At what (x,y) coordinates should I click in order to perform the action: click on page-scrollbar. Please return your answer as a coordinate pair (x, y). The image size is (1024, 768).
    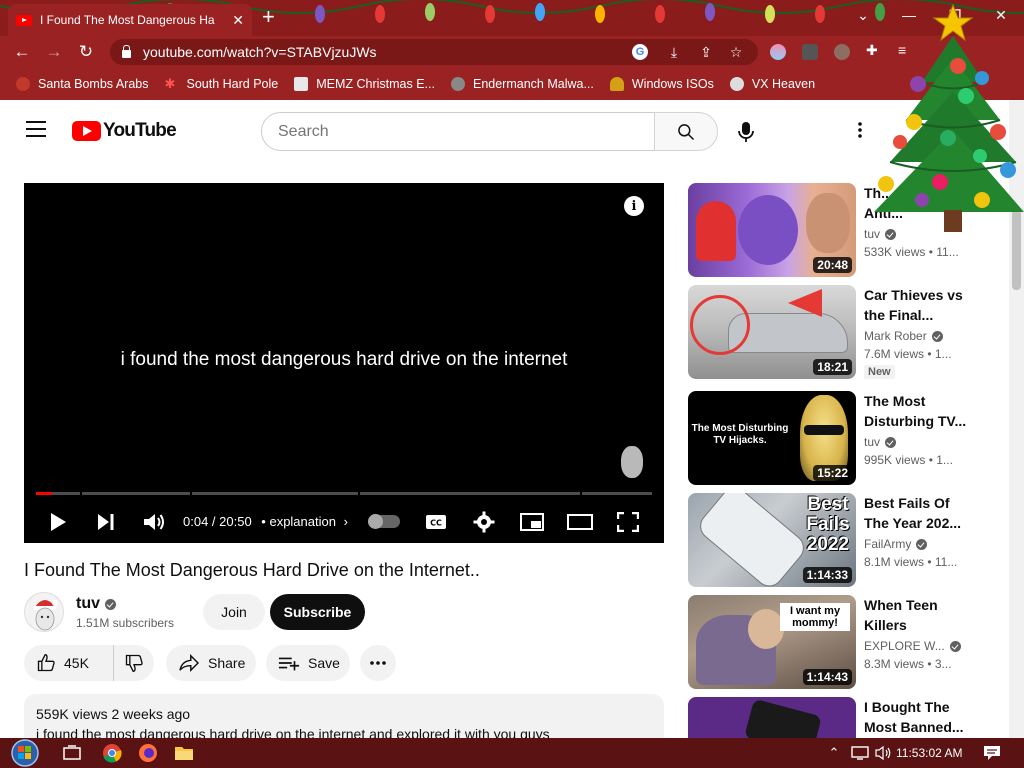
    Looking at the image, I should click on (1016, 419).